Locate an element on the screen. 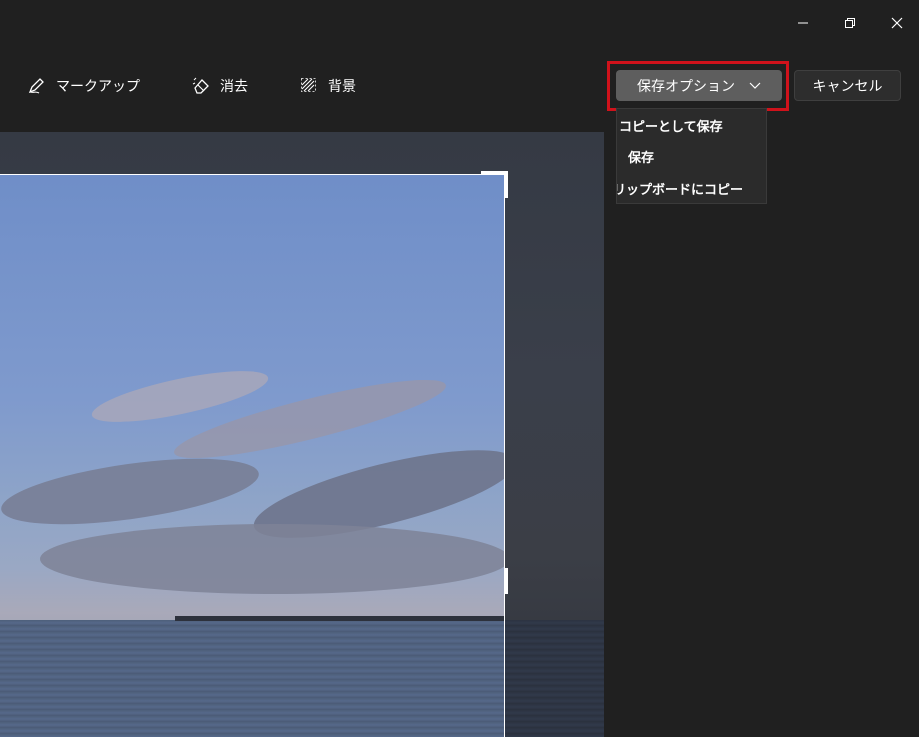 The image size is (919, 737). save-options-button: 保存オプション is located at coordinates (699, 85).